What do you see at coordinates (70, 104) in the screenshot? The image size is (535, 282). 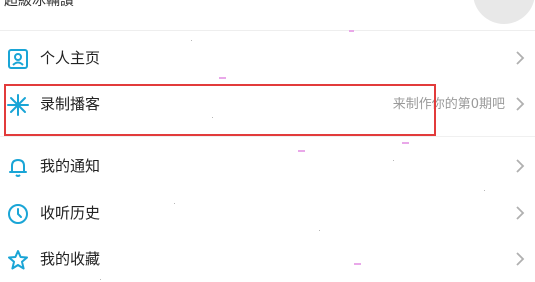 I see `menu-item-label: 录制播客` at bounding box center [70, 104].